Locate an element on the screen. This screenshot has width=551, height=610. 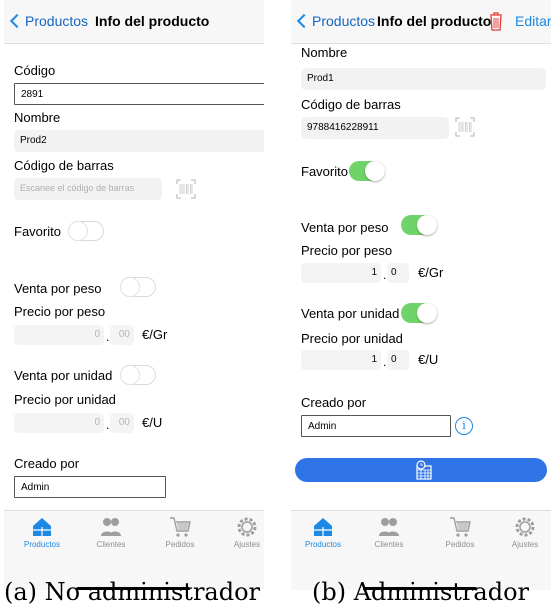
precio-unidad-decimal-input: 00 is located at coordinates (122, 423).